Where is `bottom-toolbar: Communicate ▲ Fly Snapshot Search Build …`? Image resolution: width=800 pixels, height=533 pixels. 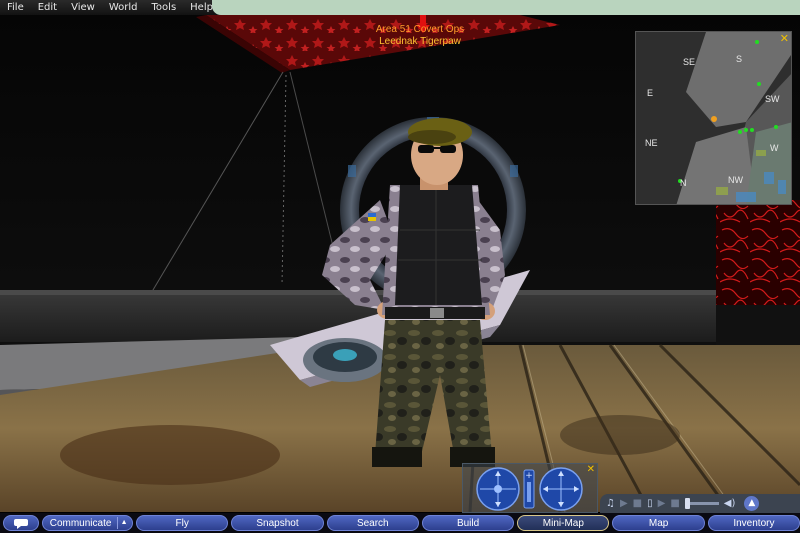 bottom-toolbar: Communicate ▲ Fly Snapshot Search Build … is located at coordinates (400, 523).